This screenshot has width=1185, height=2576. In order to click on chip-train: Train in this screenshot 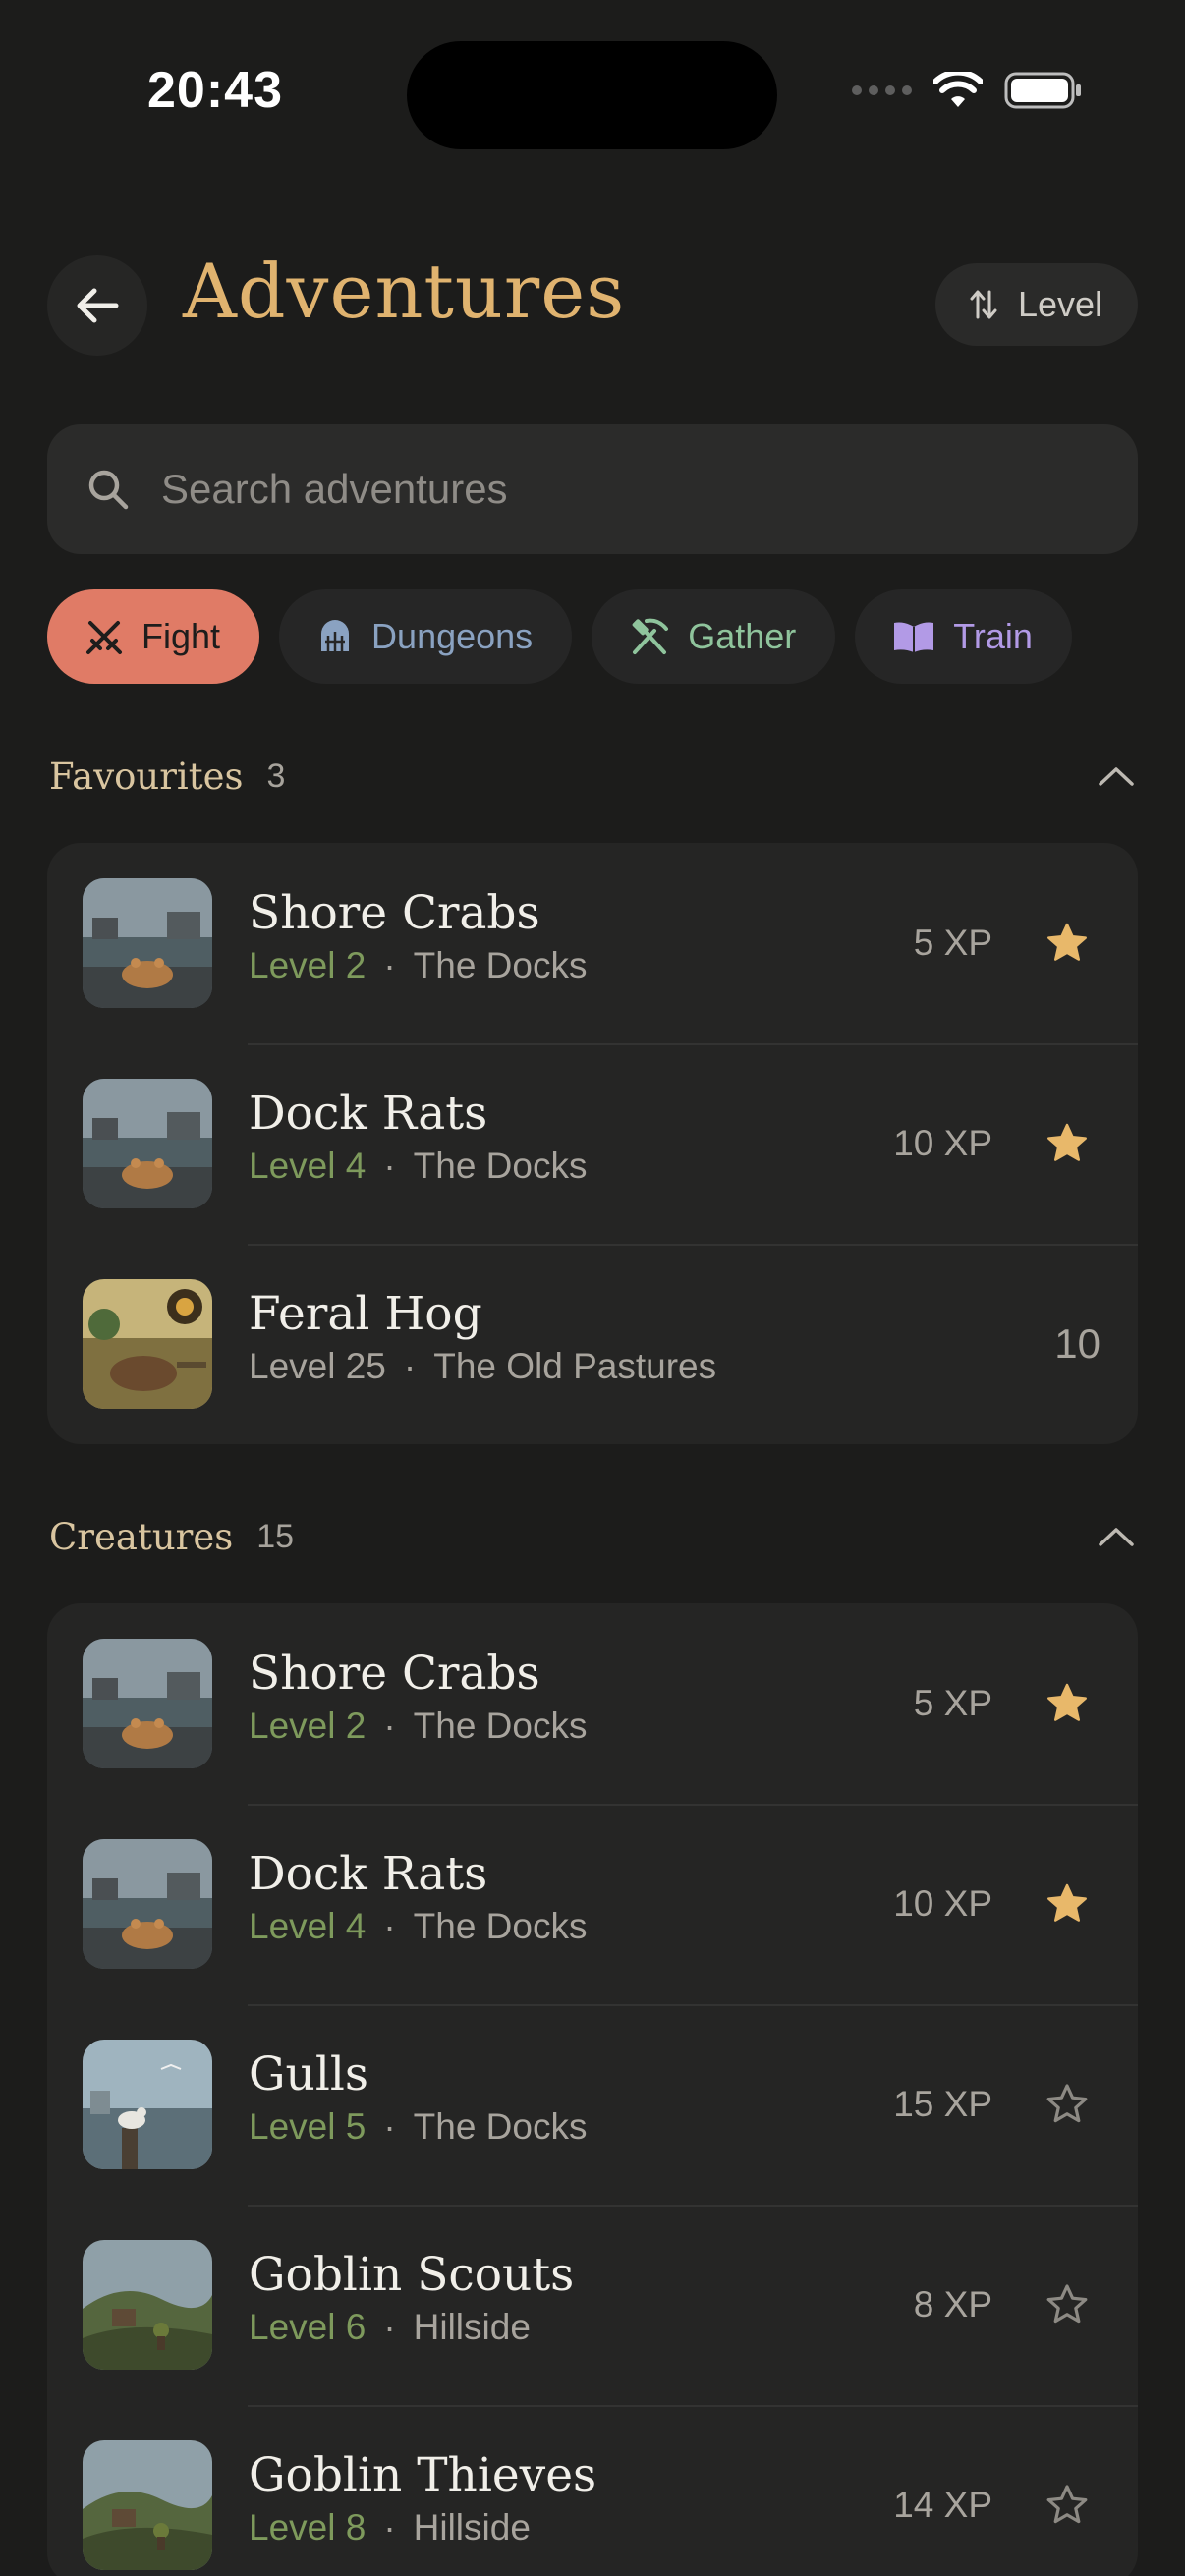, I will do `click(964, 636)`.